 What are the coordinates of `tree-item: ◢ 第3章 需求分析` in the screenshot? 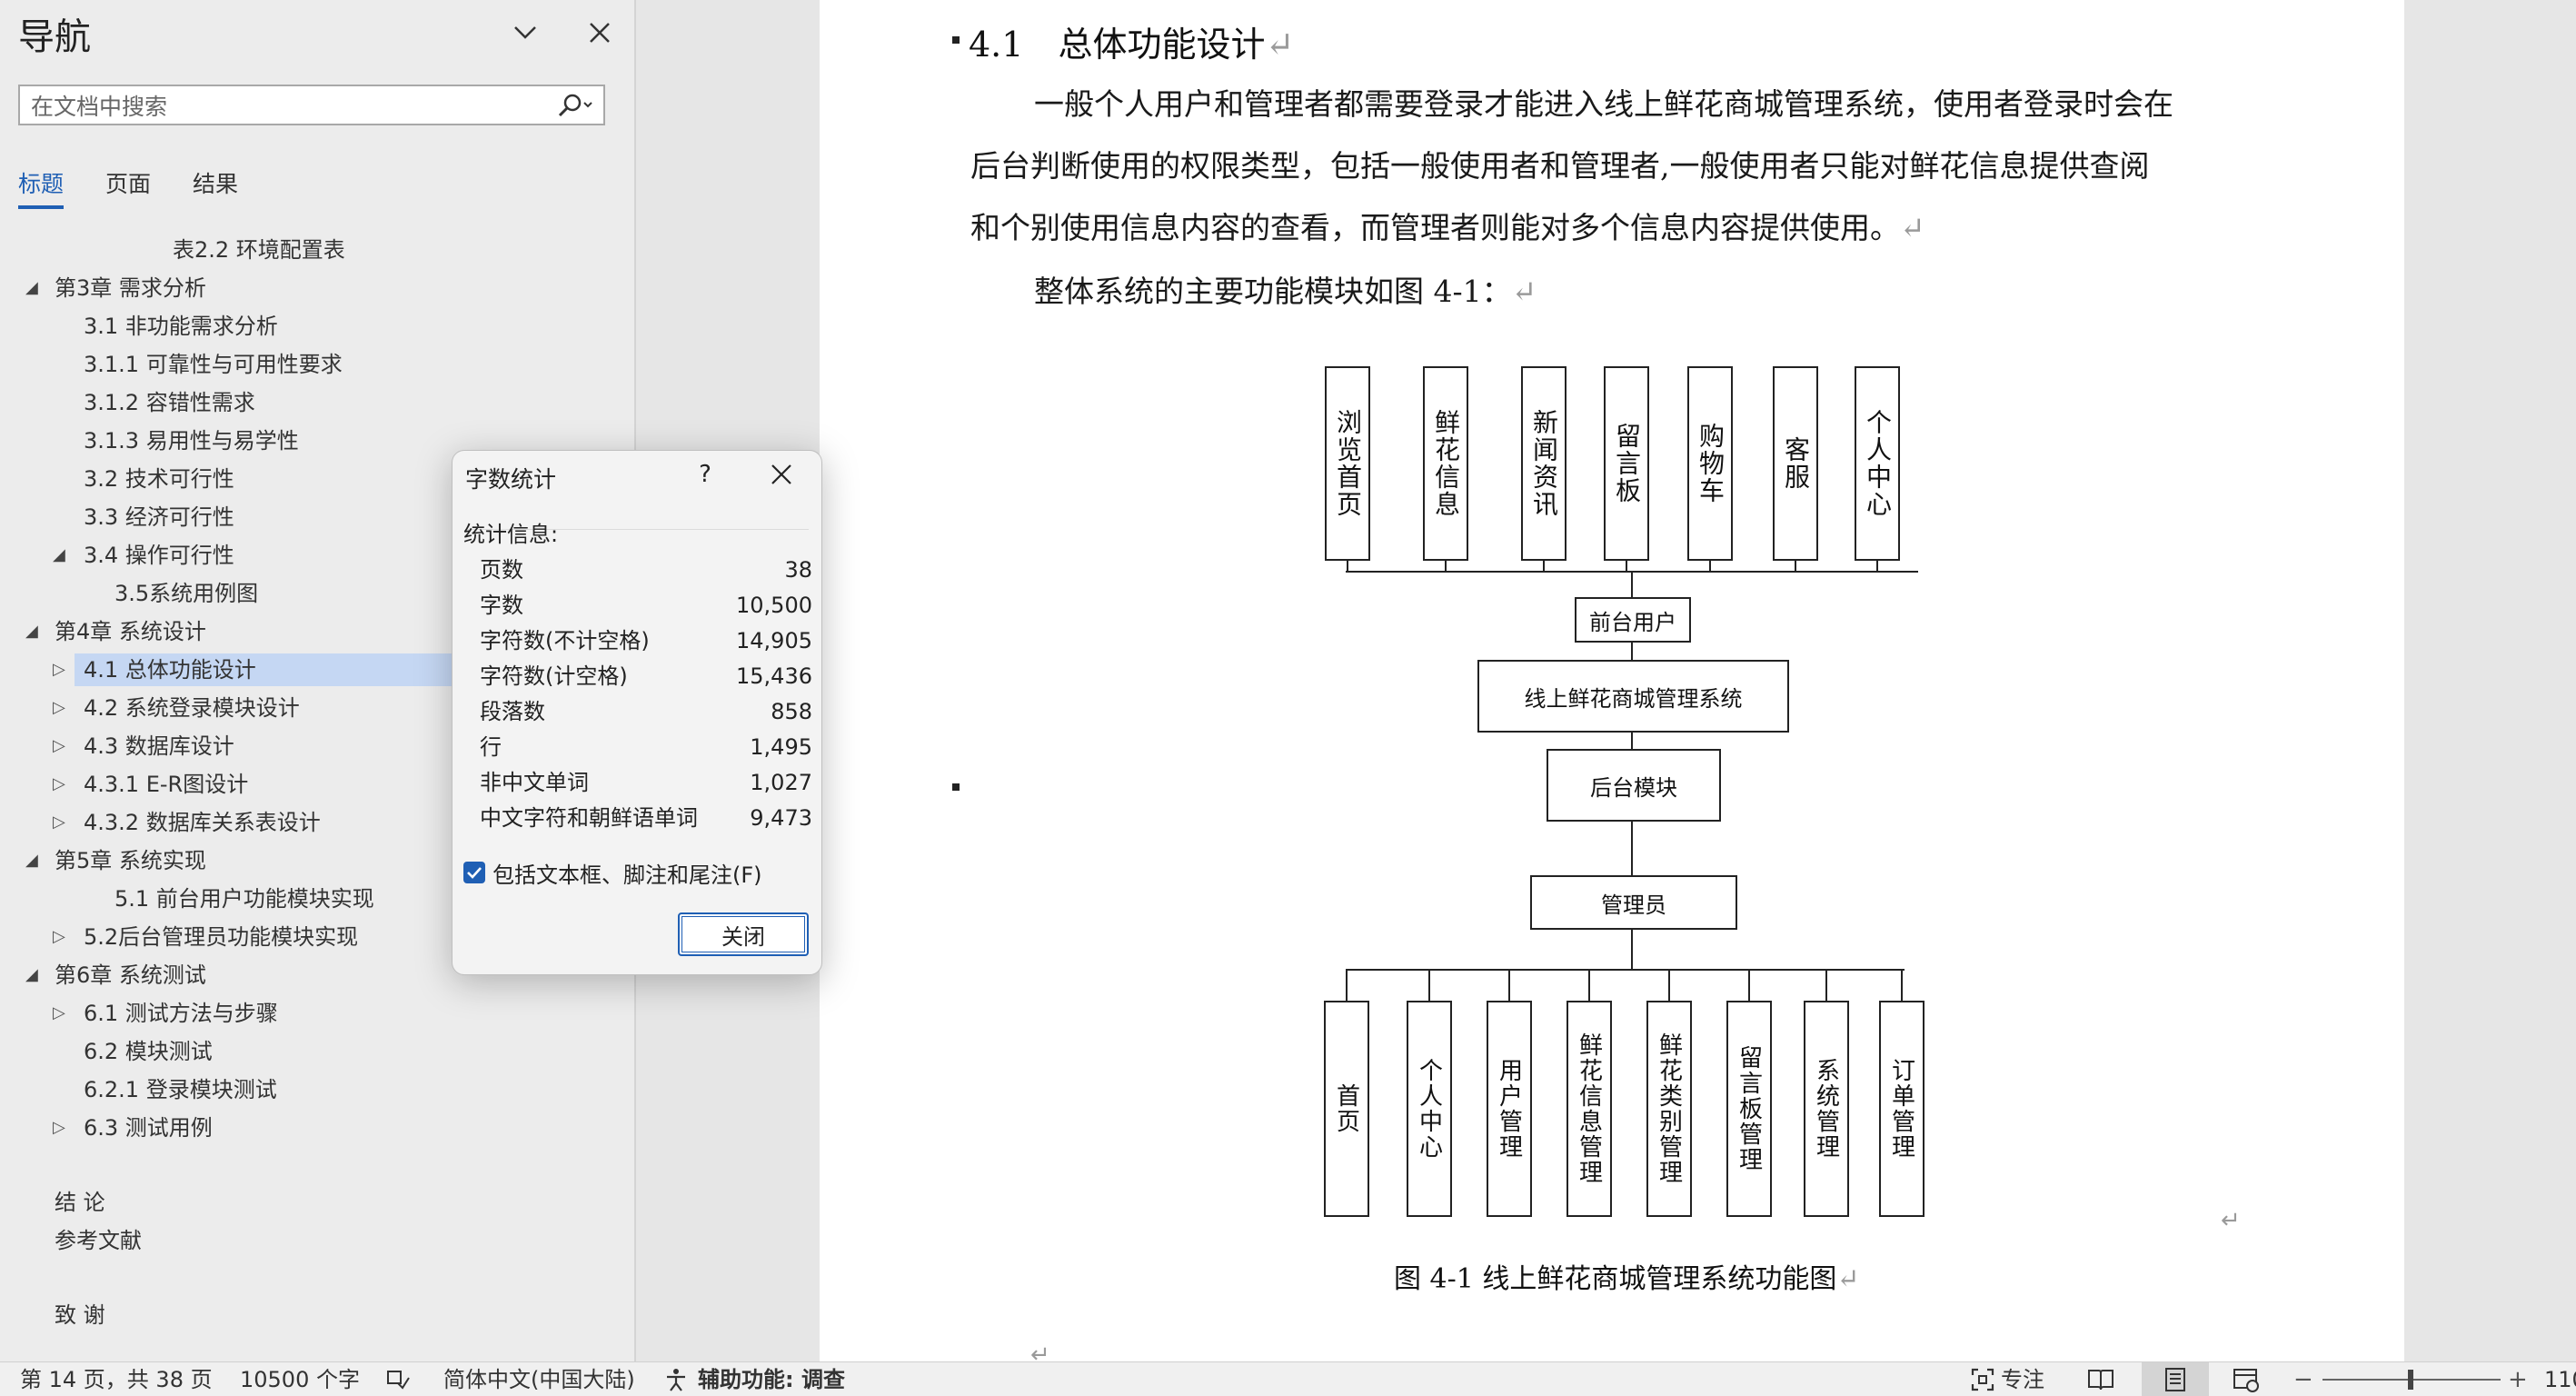 It's located at (317, 288).